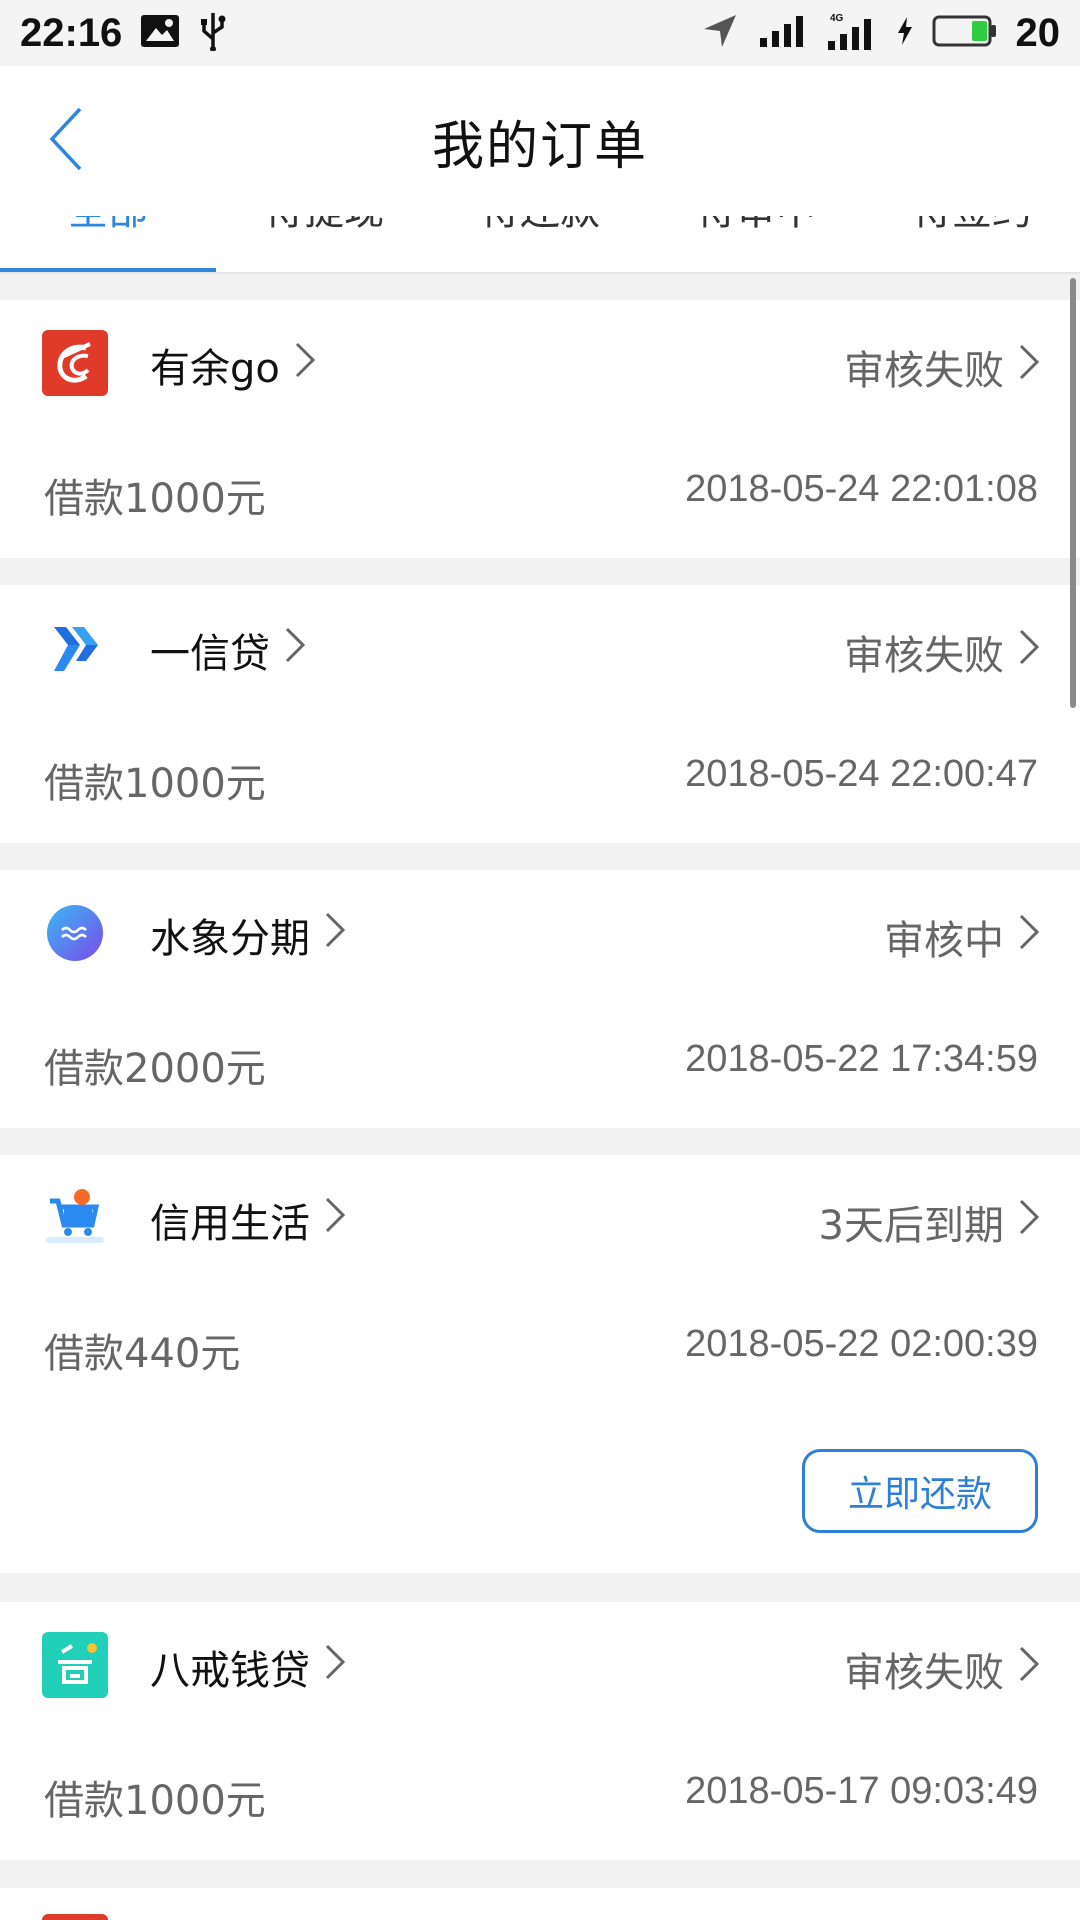  Describe the element at coordinates (540, 999) in the screenshot. I see `order-card: 水象分期 审核中 借款2000元 2018-05-22 17:34:59` at that location.